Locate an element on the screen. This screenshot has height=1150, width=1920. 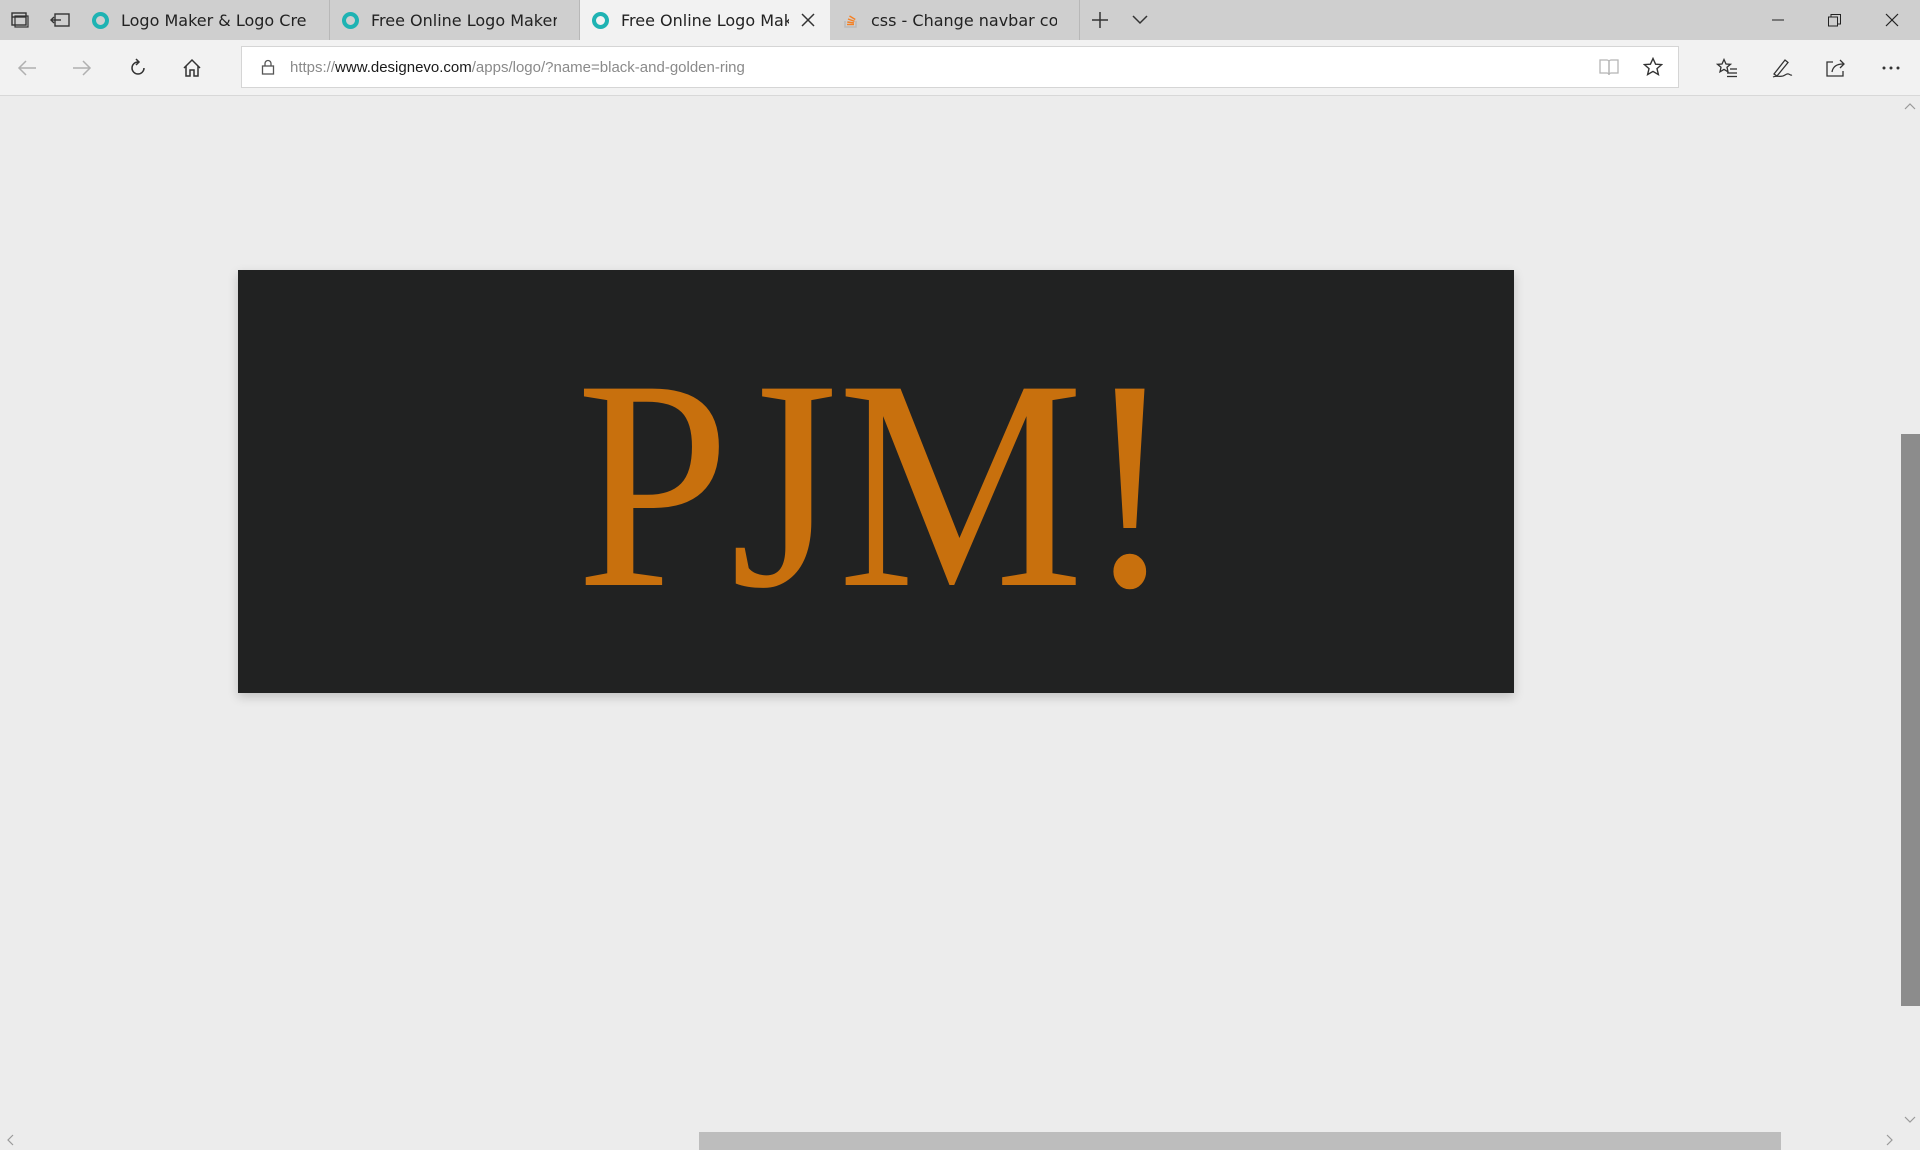
close-tab-icon is located at coordinates (808, 20).